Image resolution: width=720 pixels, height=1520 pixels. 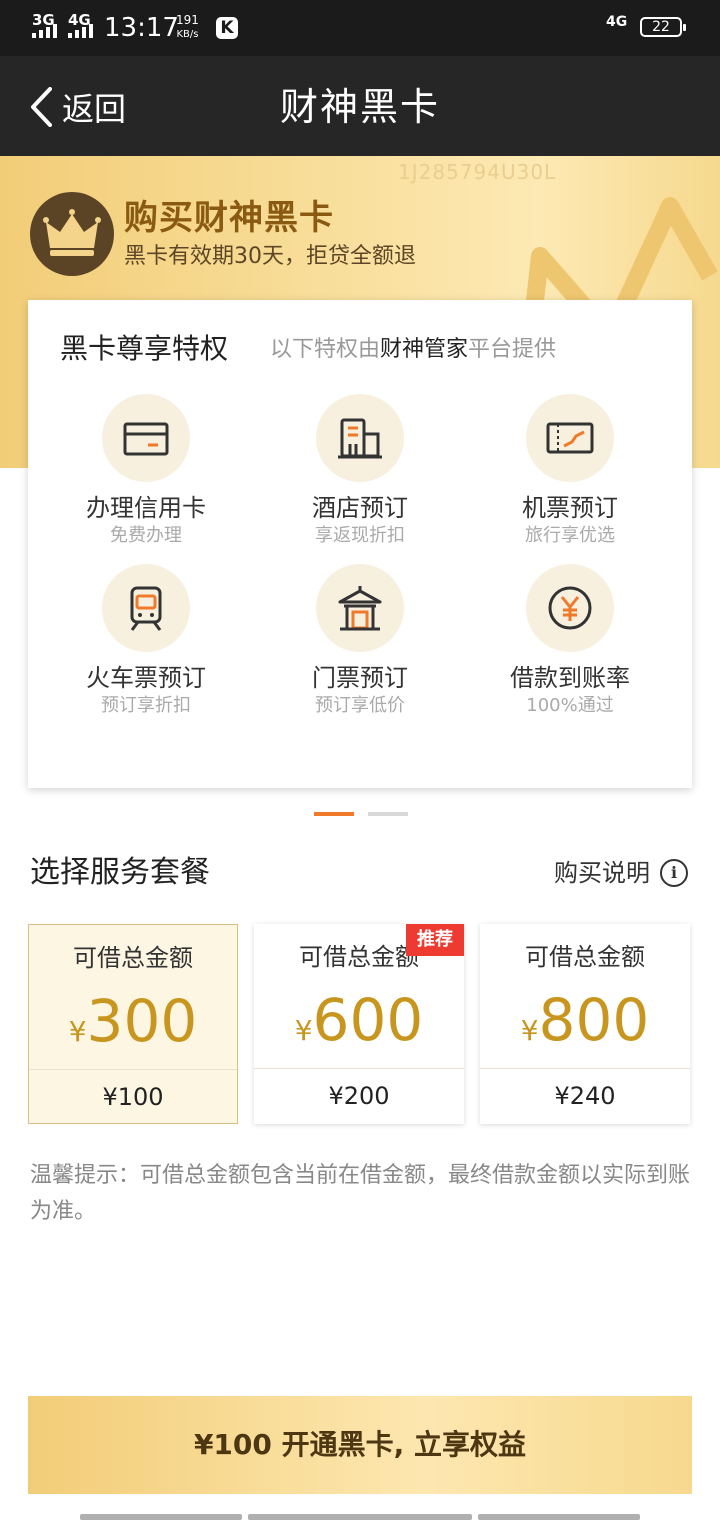 What do you see at coordinates (617, 22) in the screenshot?
I see `network-type: 4G` at bounding box center [617, 22].